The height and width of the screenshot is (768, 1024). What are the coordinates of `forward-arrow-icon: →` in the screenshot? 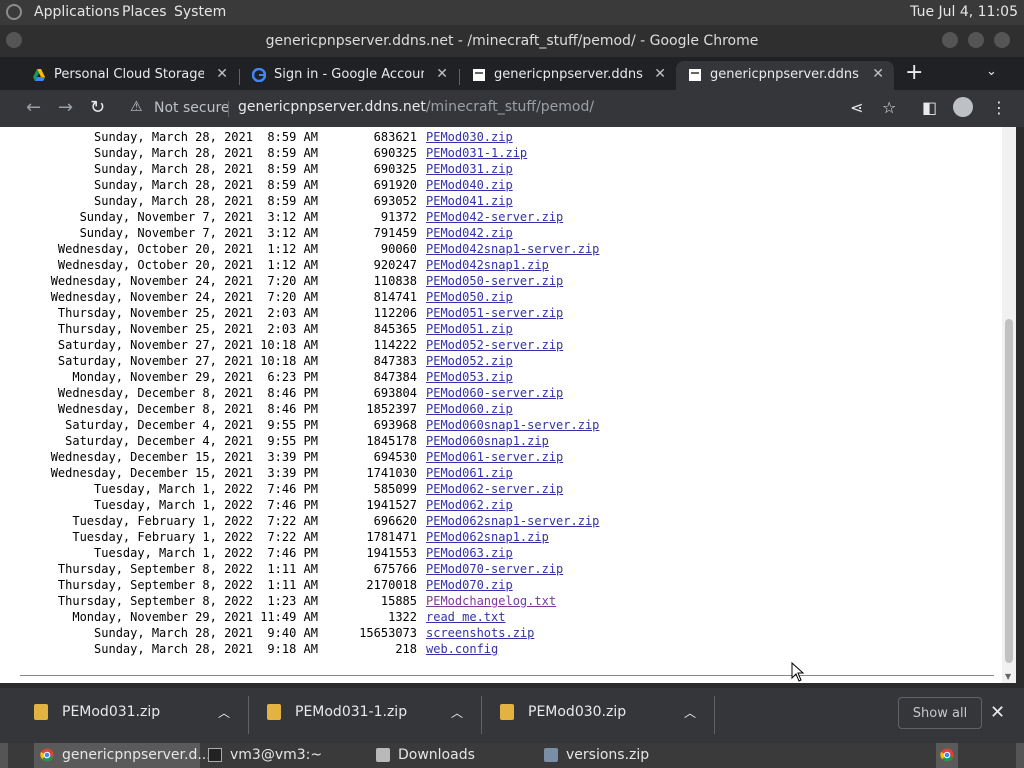 It's located at (65, 107).